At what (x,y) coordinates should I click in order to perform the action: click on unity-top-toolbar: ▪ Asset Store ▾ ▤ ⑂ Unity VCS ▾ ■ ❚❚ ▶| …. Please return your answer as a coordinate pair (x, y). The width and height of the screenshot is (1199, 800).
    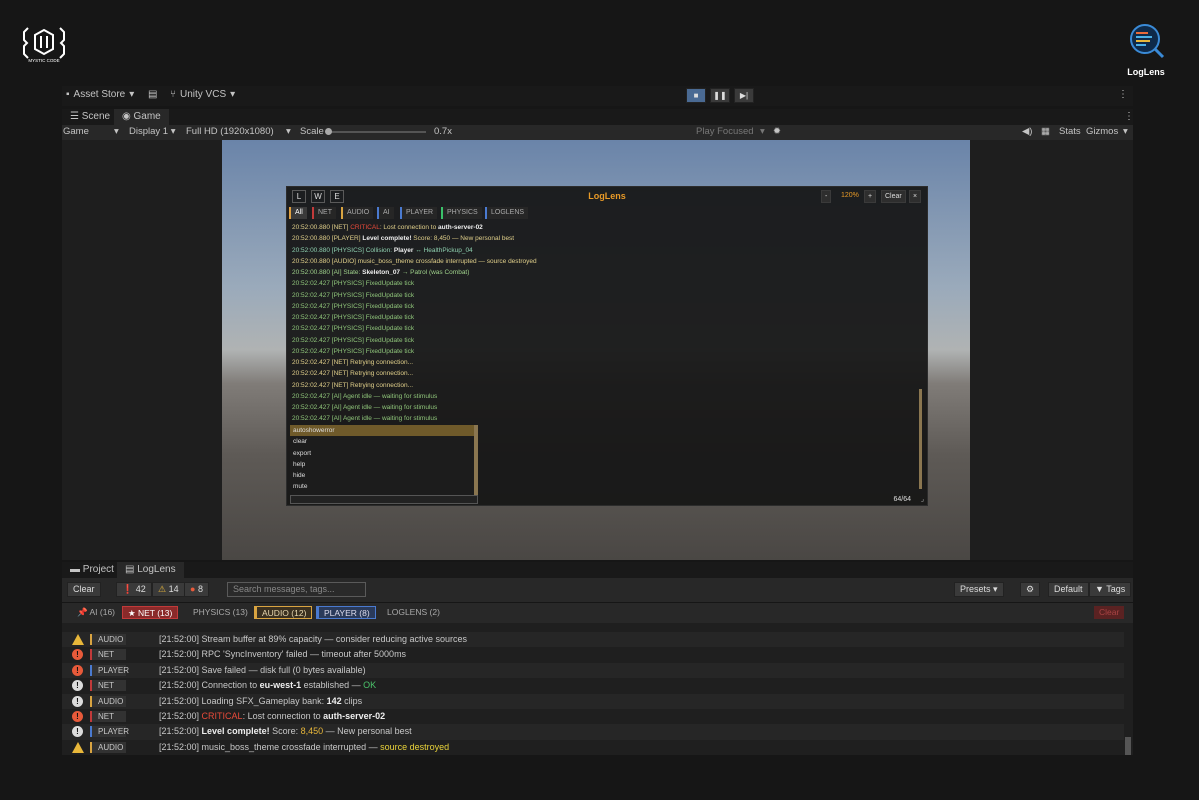
    Looking at the image, I should click on (597, 96).